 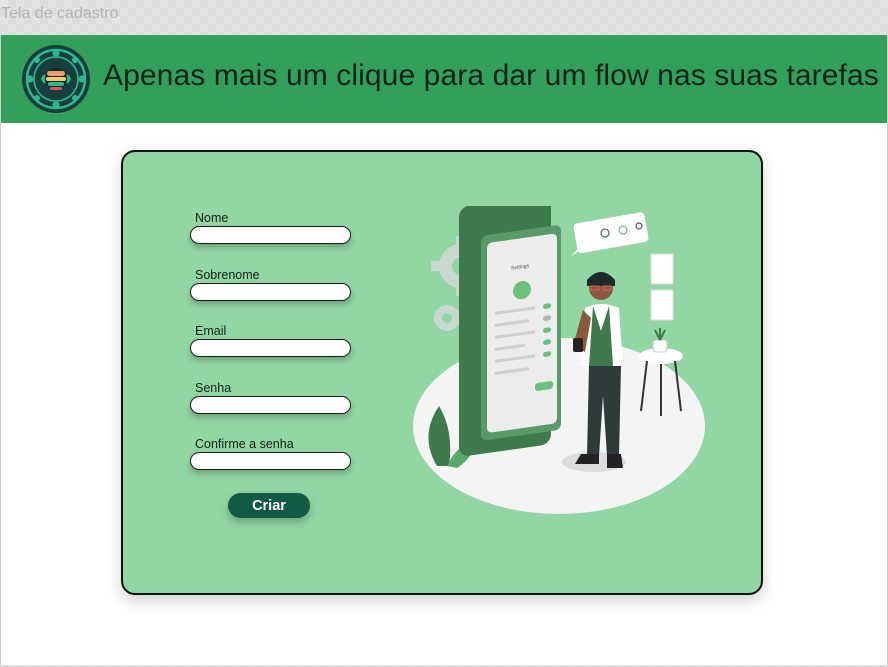 I want to click on criar-button: Criar, so click(x=269, y=505).